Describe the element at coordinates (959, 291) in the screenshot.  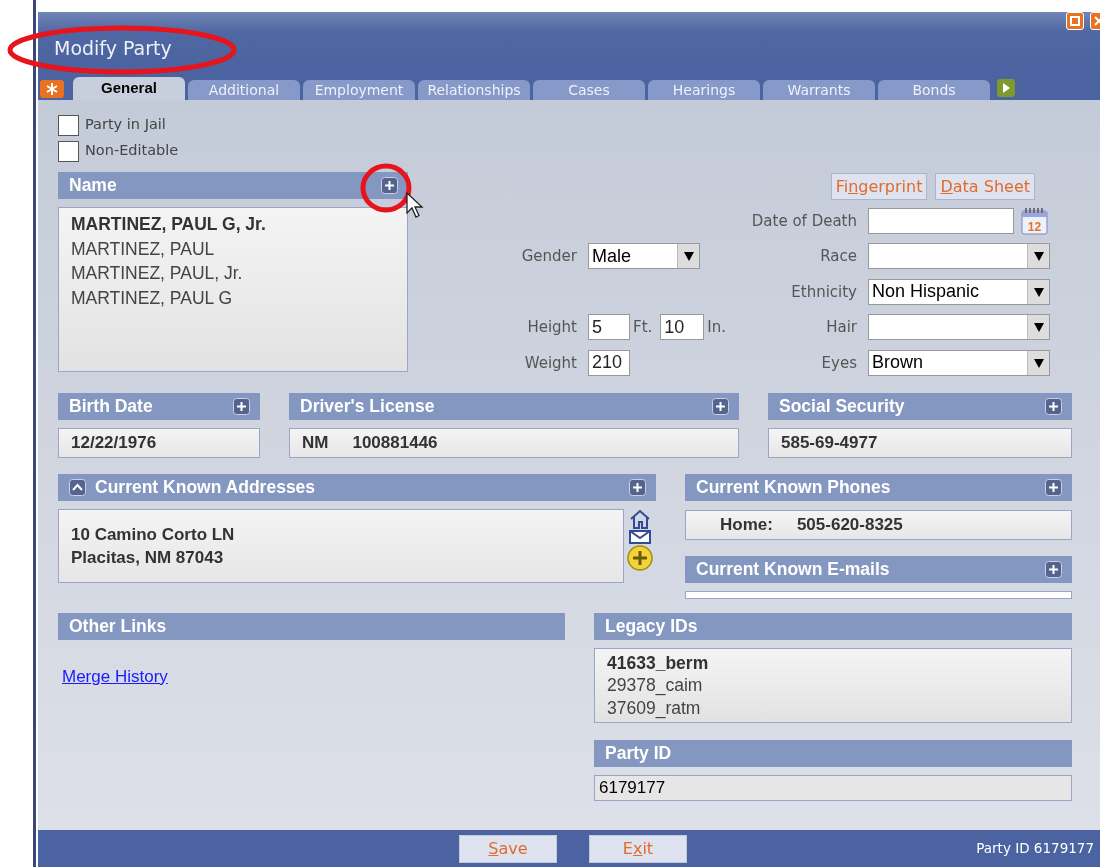
I see `dropdown-field: Non Hispanic` at that location.